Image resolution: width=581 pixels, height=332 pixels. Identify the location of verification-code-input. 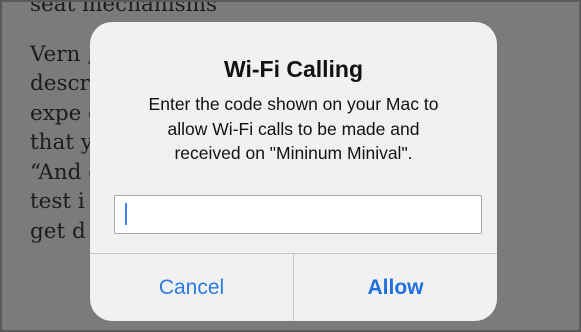
(298, 214).